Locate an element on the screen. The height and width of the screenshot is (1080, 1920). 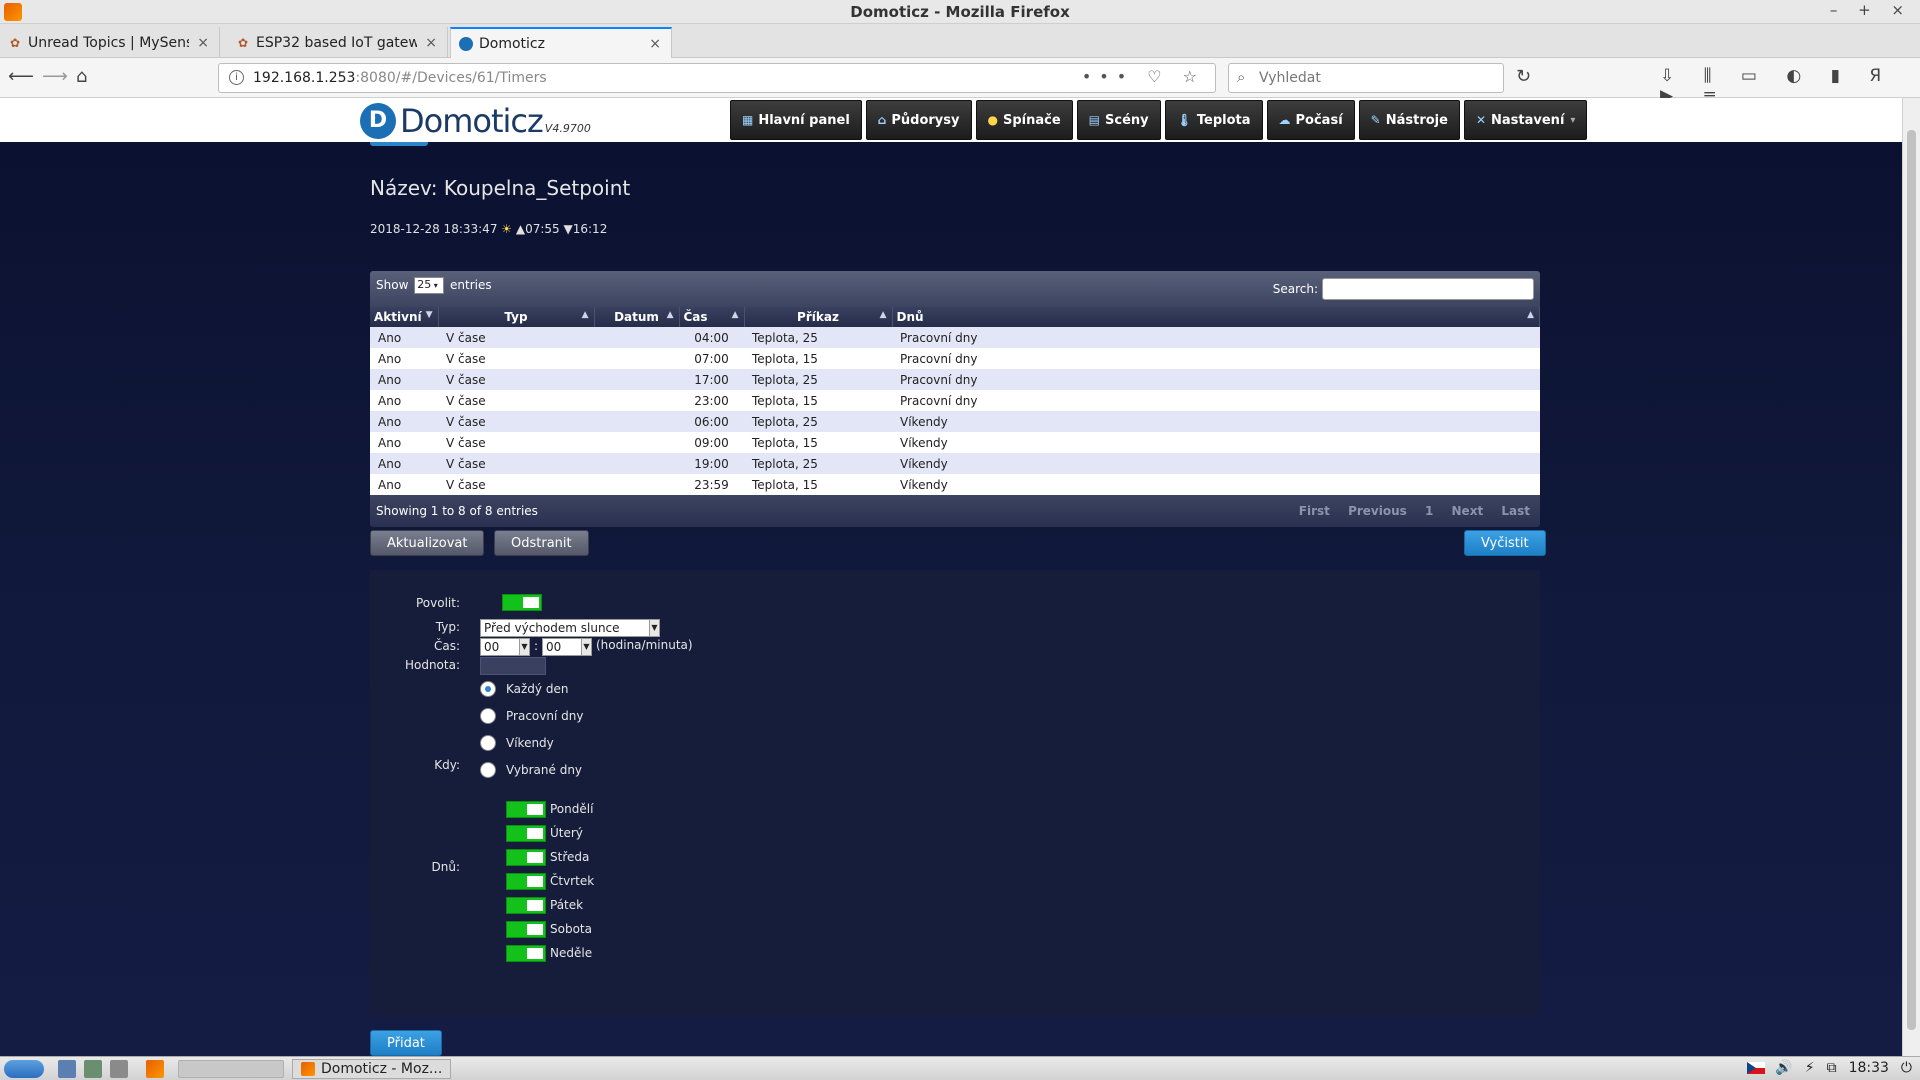
col-header-active: Aktivní ▼ is located at coordinates (404, 317).